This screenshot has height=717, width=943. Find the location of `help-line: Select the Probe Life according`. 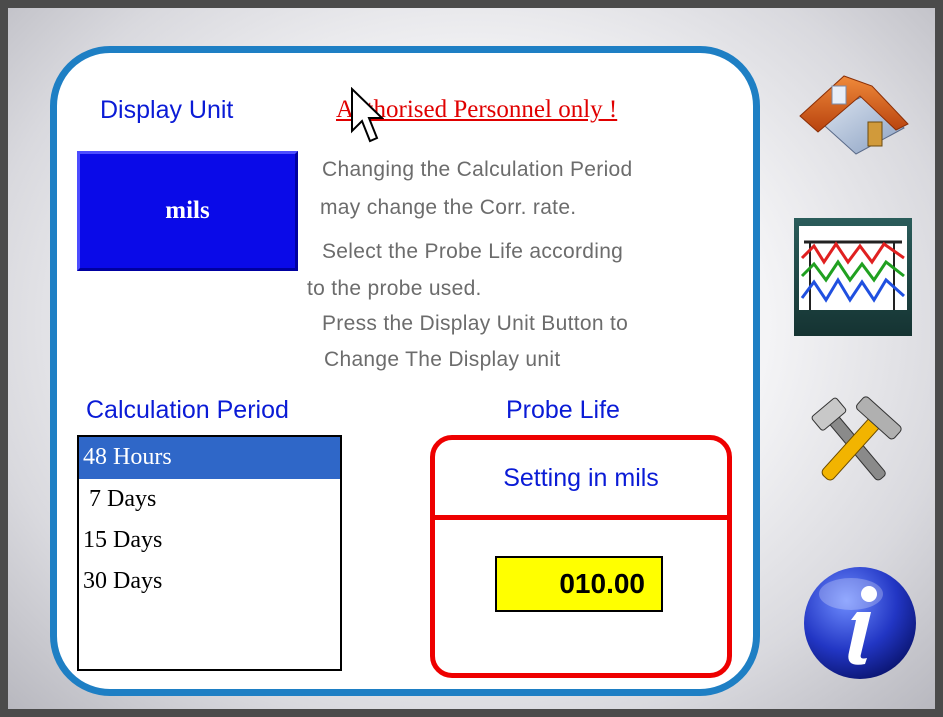

help-line: Select the Probe Life according is located at coordinates (473, 251).